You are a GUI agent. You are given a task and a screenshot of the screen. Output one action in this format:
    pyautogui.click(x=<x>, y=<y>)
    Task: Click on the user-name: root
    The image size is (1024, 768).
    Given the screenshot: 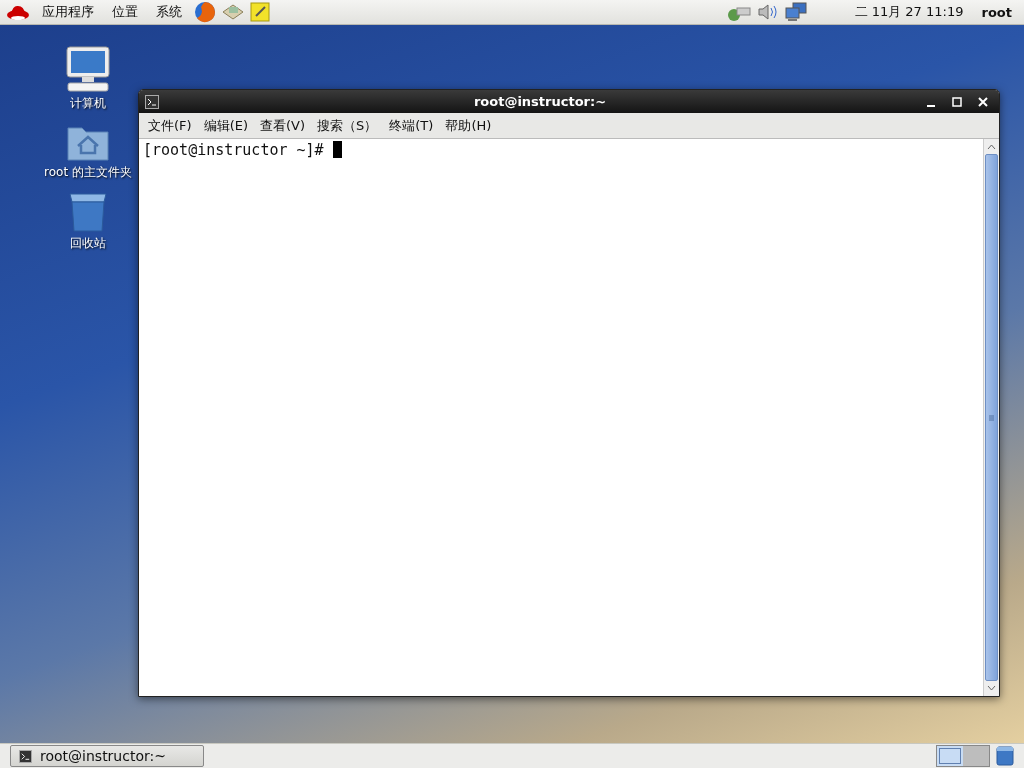 What is the action you would take?
    pyautogui.click(x=996, y=12)
    